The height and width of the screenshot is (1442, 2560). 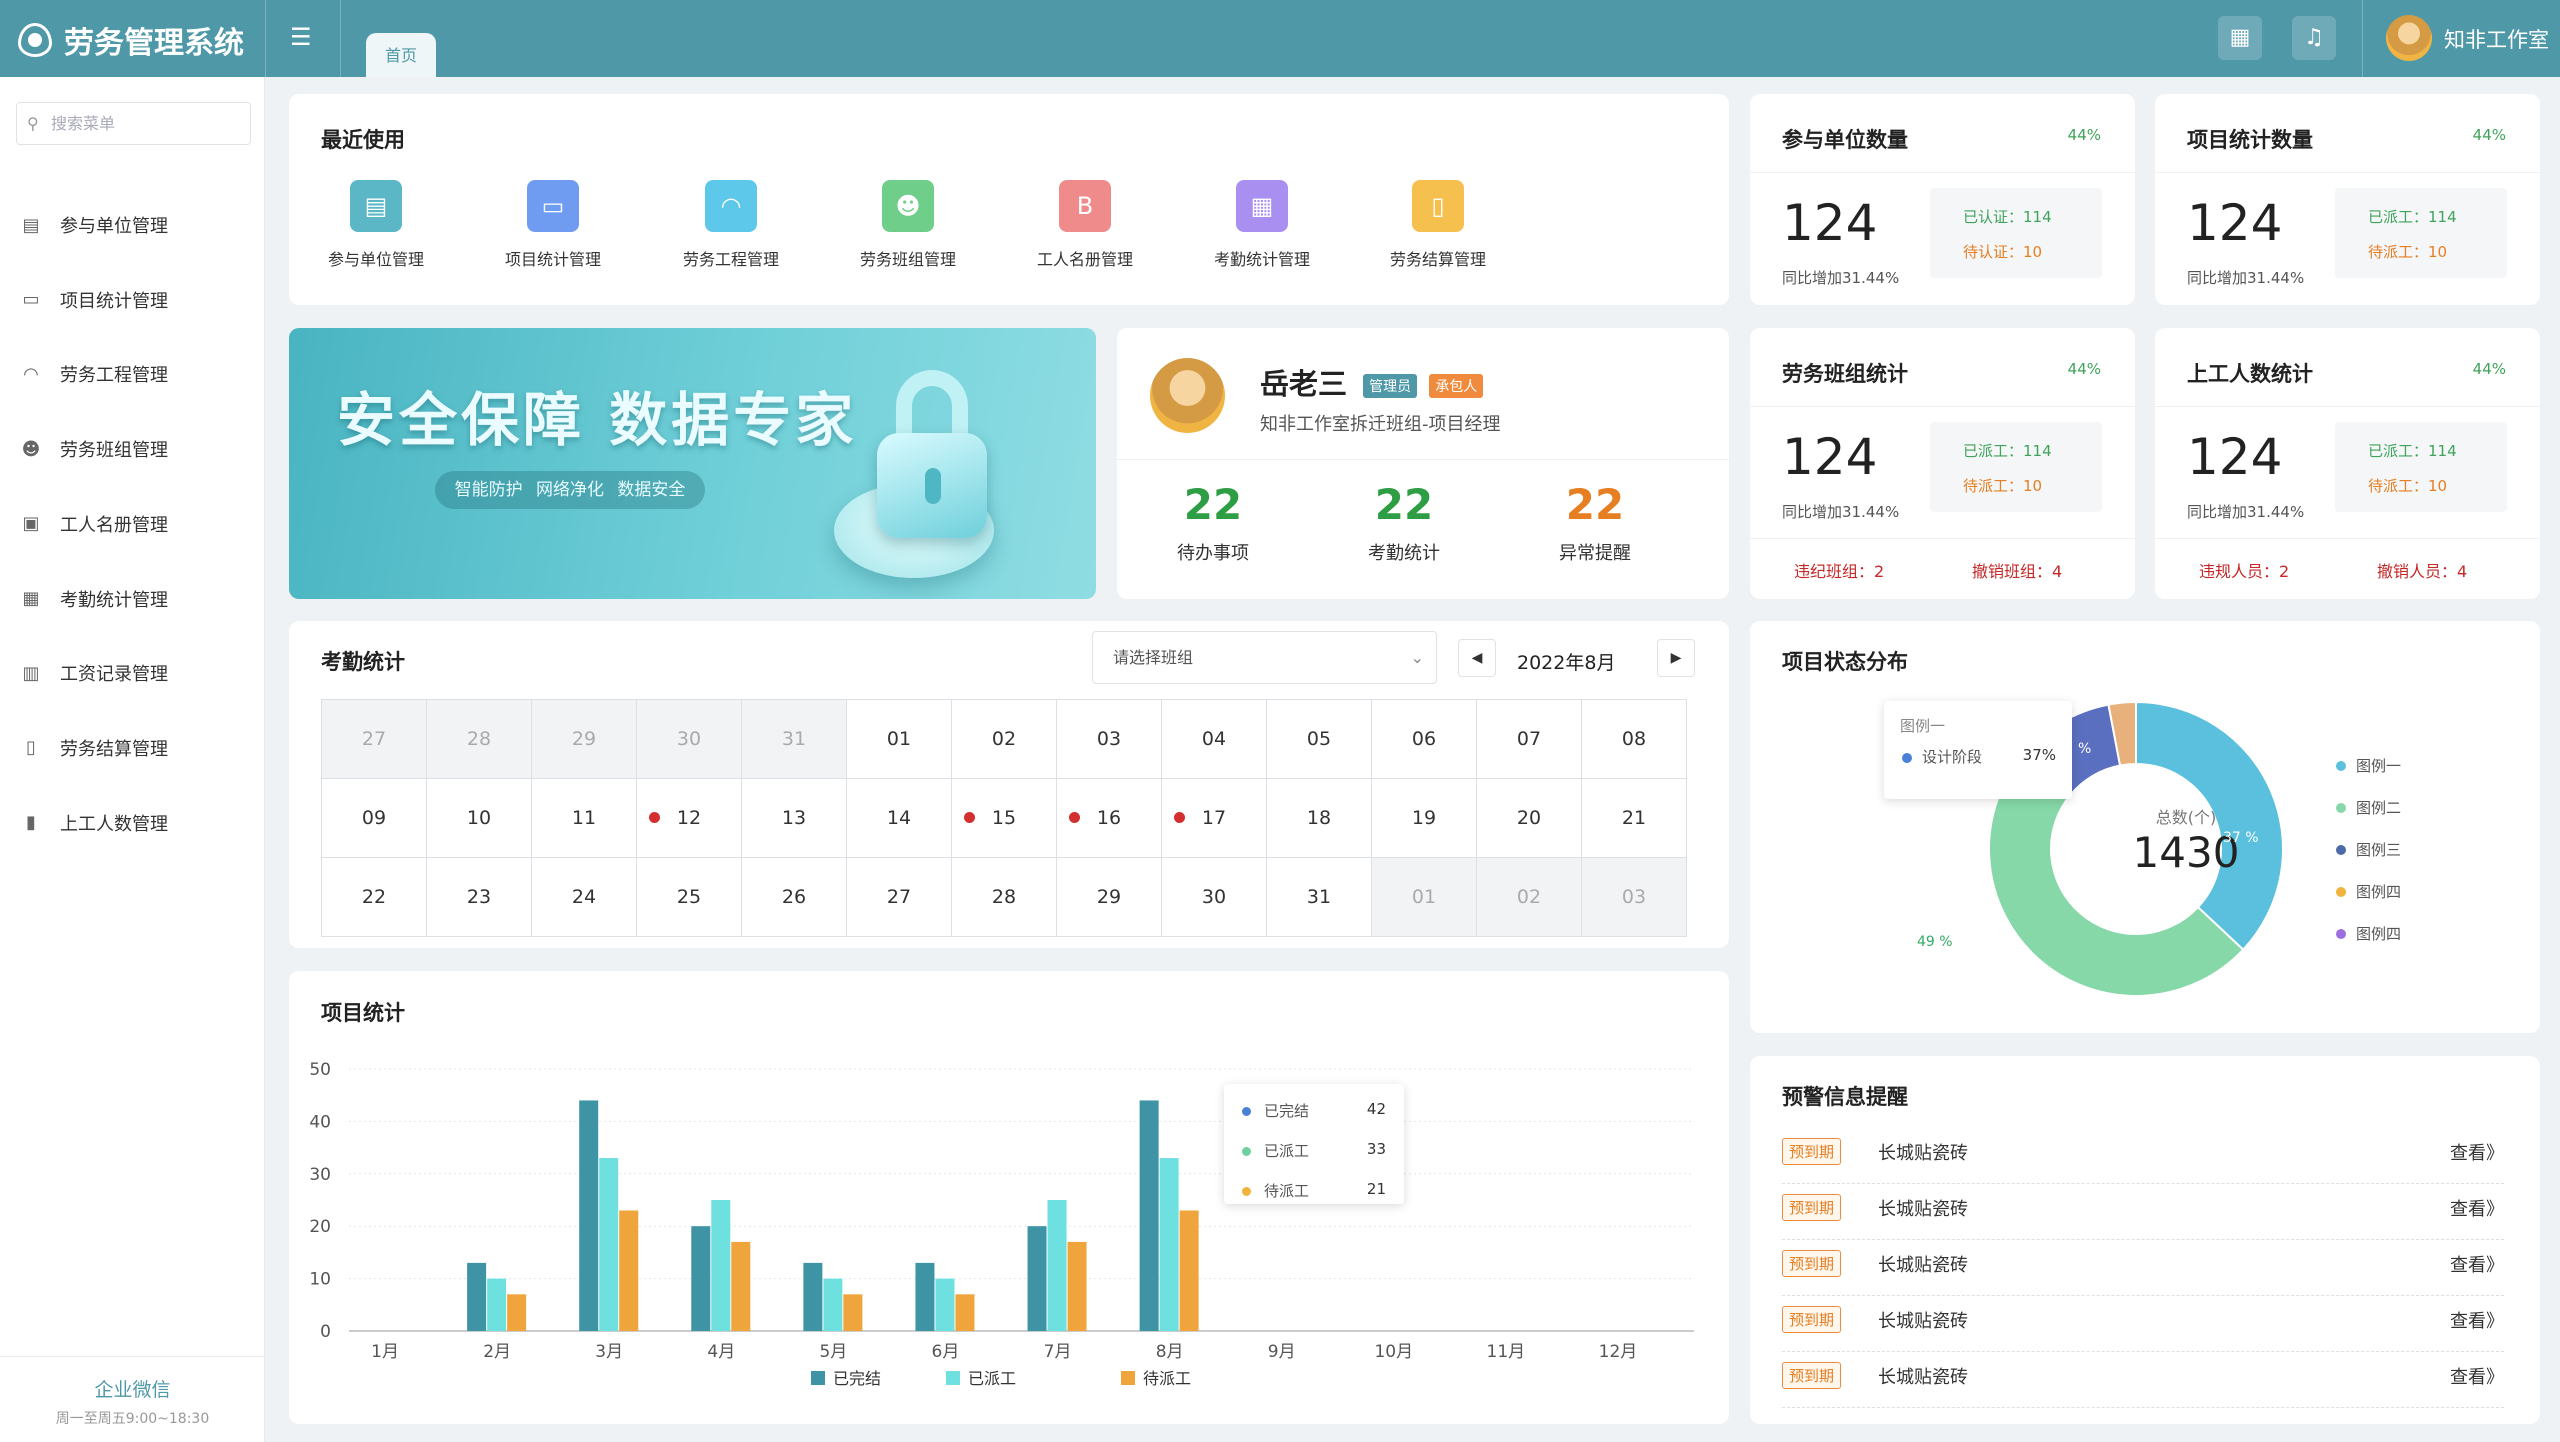 I want to click on calendar-day: 22, so click(x=374, y=897).